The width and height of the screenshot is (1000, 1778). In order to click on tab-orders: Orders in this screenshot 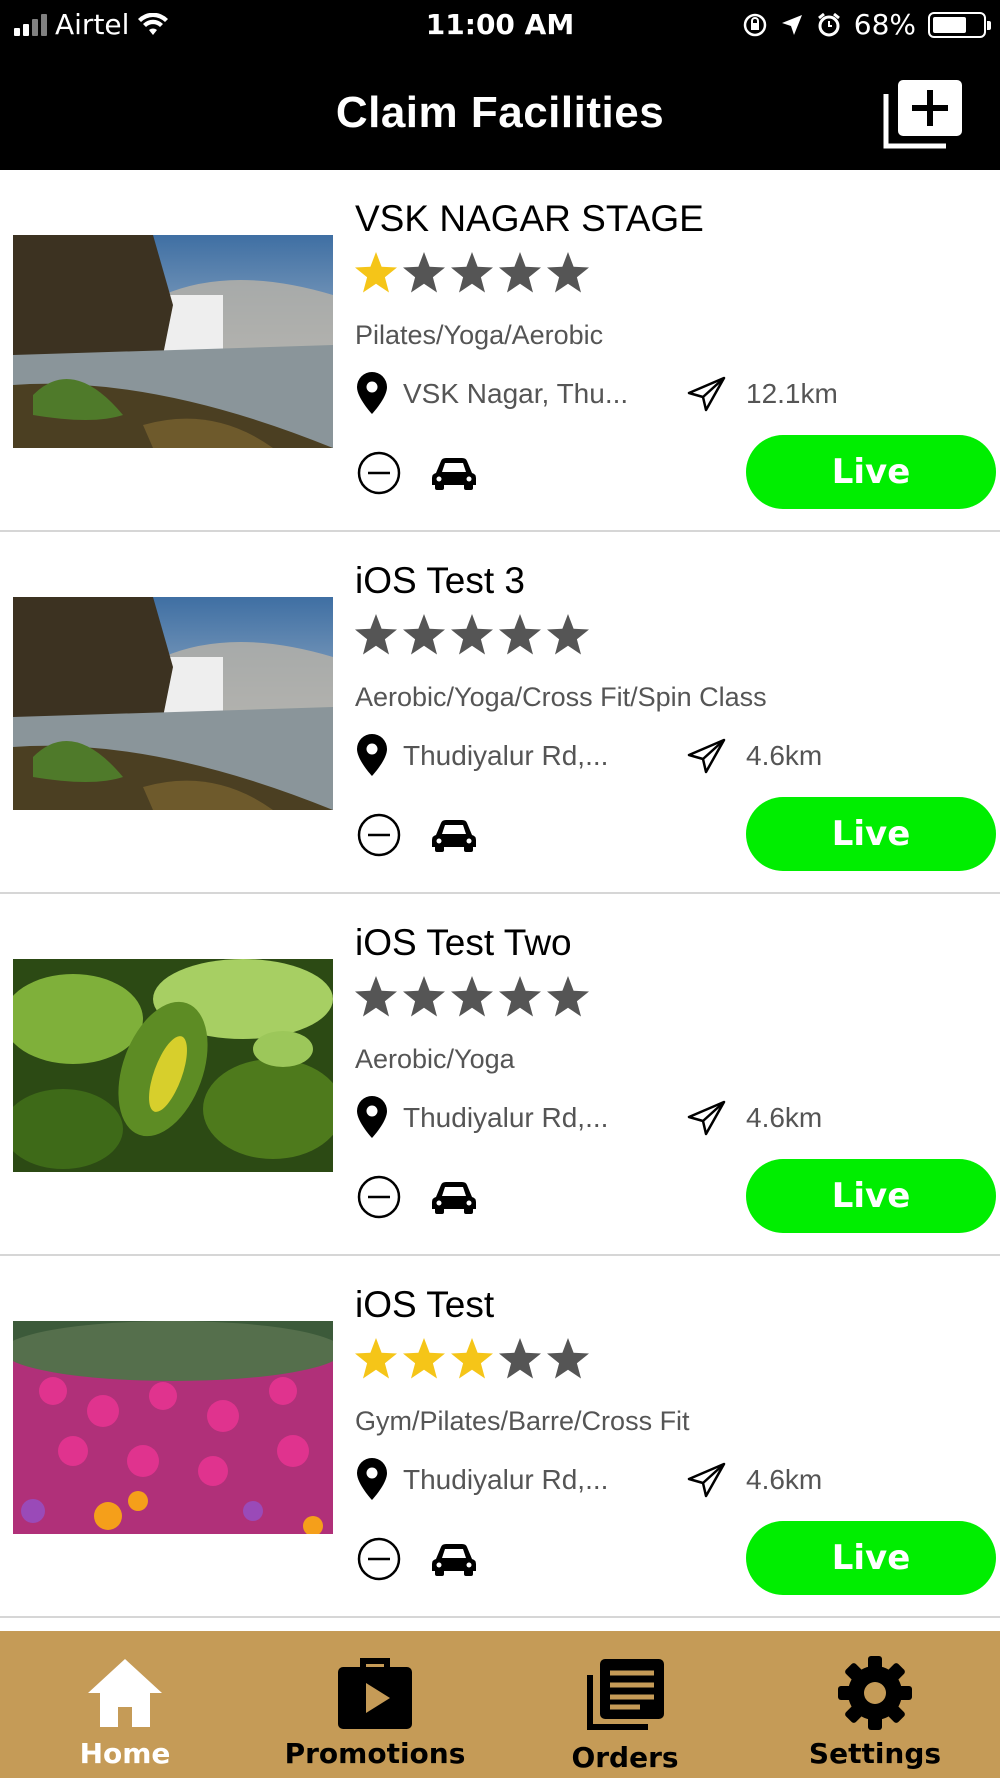, I will do `click(625, 1704)`.